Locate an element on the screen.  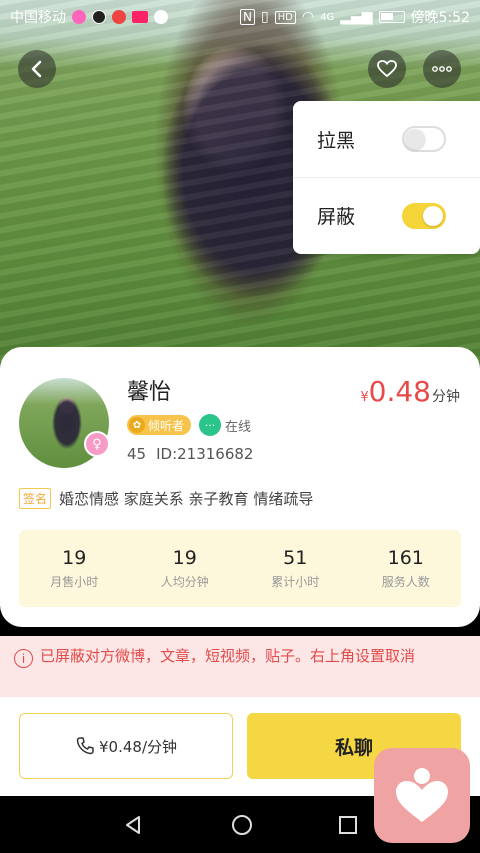
call-button-label: ¥0.48/分钟 is located at coordinates (138, 746).